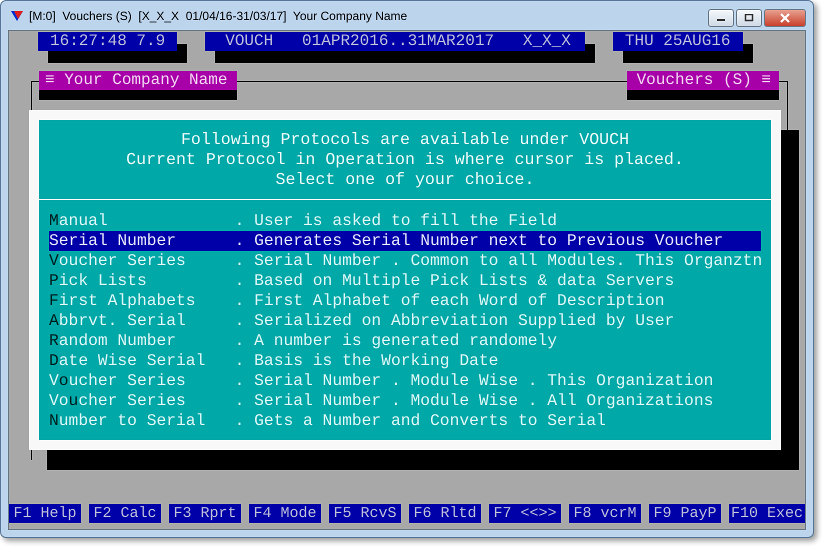  I want to click on option-description: . Serial Number . Common to all Modules. This Organztn, so click(498, 261).